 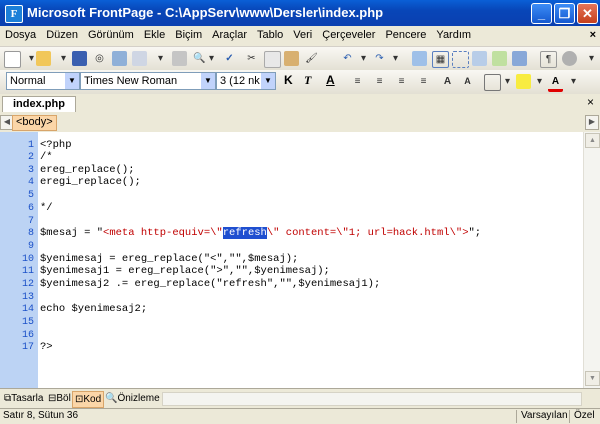 What do you see at coordinates (87, 170) in the screenshot?
I see `code-line: ereg_replace();` at bounding box center [87, 170].